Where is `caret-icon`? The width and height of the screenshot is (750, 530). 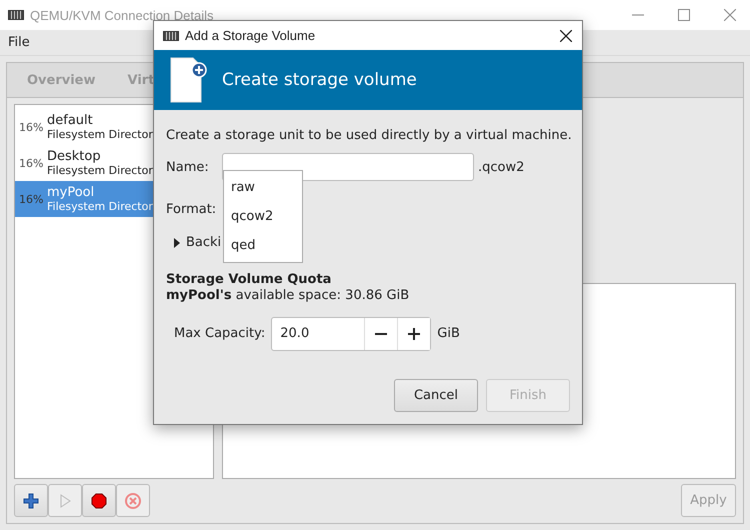
caret-icon is located at coordinates (177, 243).